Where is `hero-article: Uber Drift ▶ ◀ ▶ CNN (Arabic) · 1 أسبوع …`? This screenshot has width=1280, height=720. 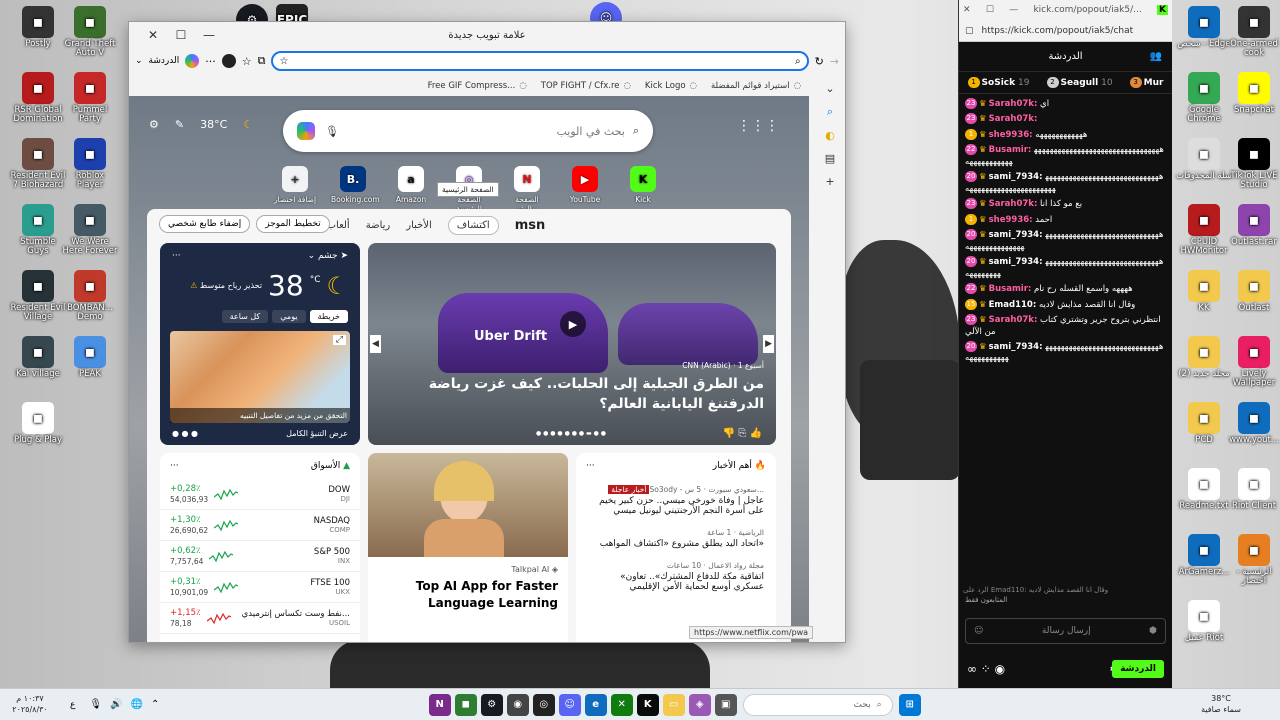 hero-article: Uber Drift ▶ ◀ ▶ CNN (Arabic) · 1 أسبوع … is located at coordinates (572, 344).